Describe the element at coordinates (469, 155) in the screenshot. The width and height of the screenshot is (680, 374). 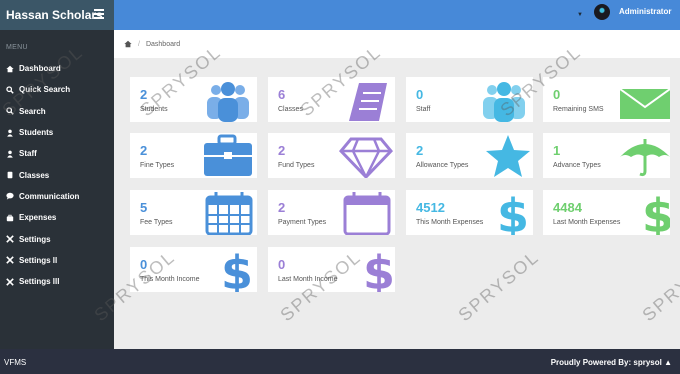
I see `card-allowance-types: 2 Allowance Types` at that location.